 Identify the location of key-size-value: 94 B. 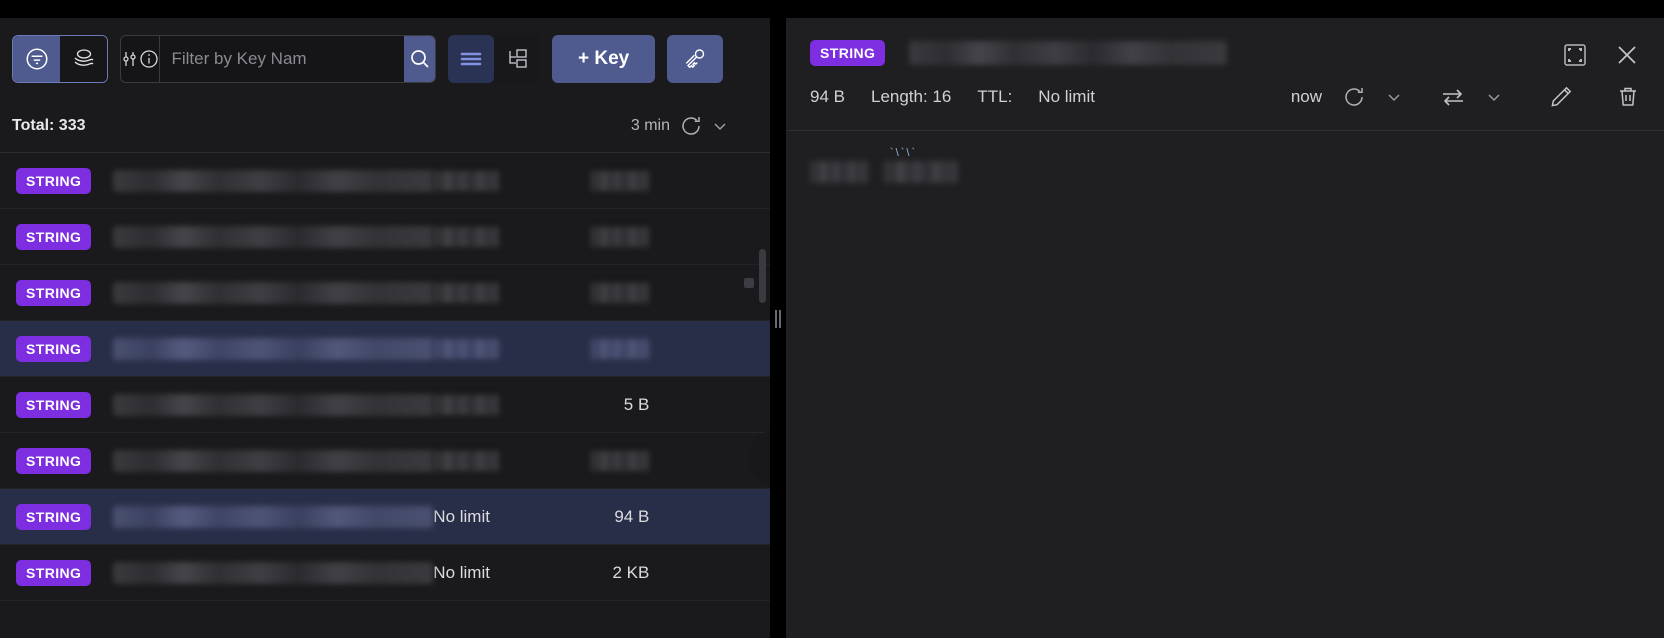
(827, 96).